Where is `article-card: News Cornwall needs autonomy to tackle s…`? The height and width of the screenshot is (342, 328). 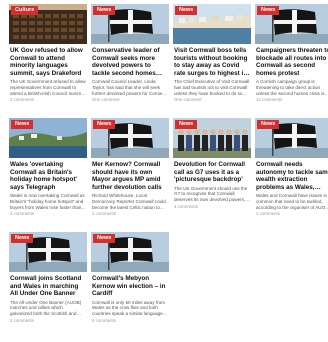
article-card: News Cornwall needs autonomy to tackle s… is located at coordinates (291, 173).